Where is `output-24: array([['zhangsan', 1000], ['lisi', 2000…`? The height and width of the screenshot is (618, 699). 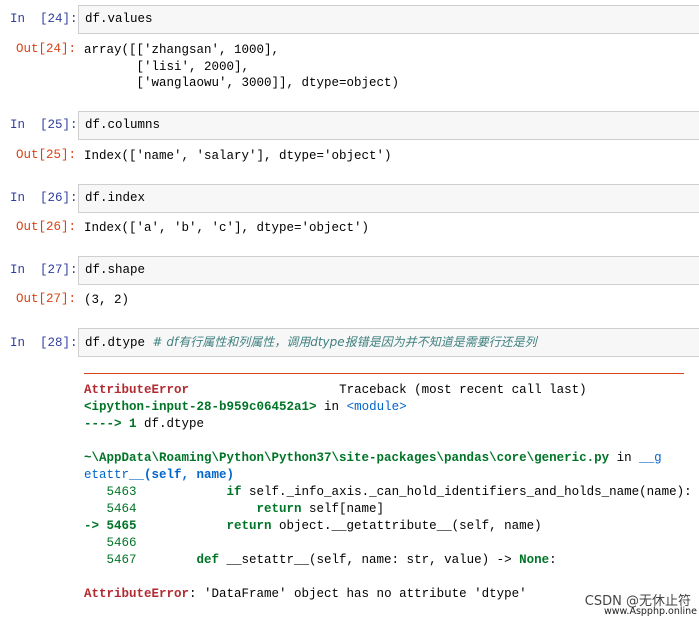
output-24: array([['zhangsan', 1000], ['lisi', 2000… is located at coordinates (241, 67).